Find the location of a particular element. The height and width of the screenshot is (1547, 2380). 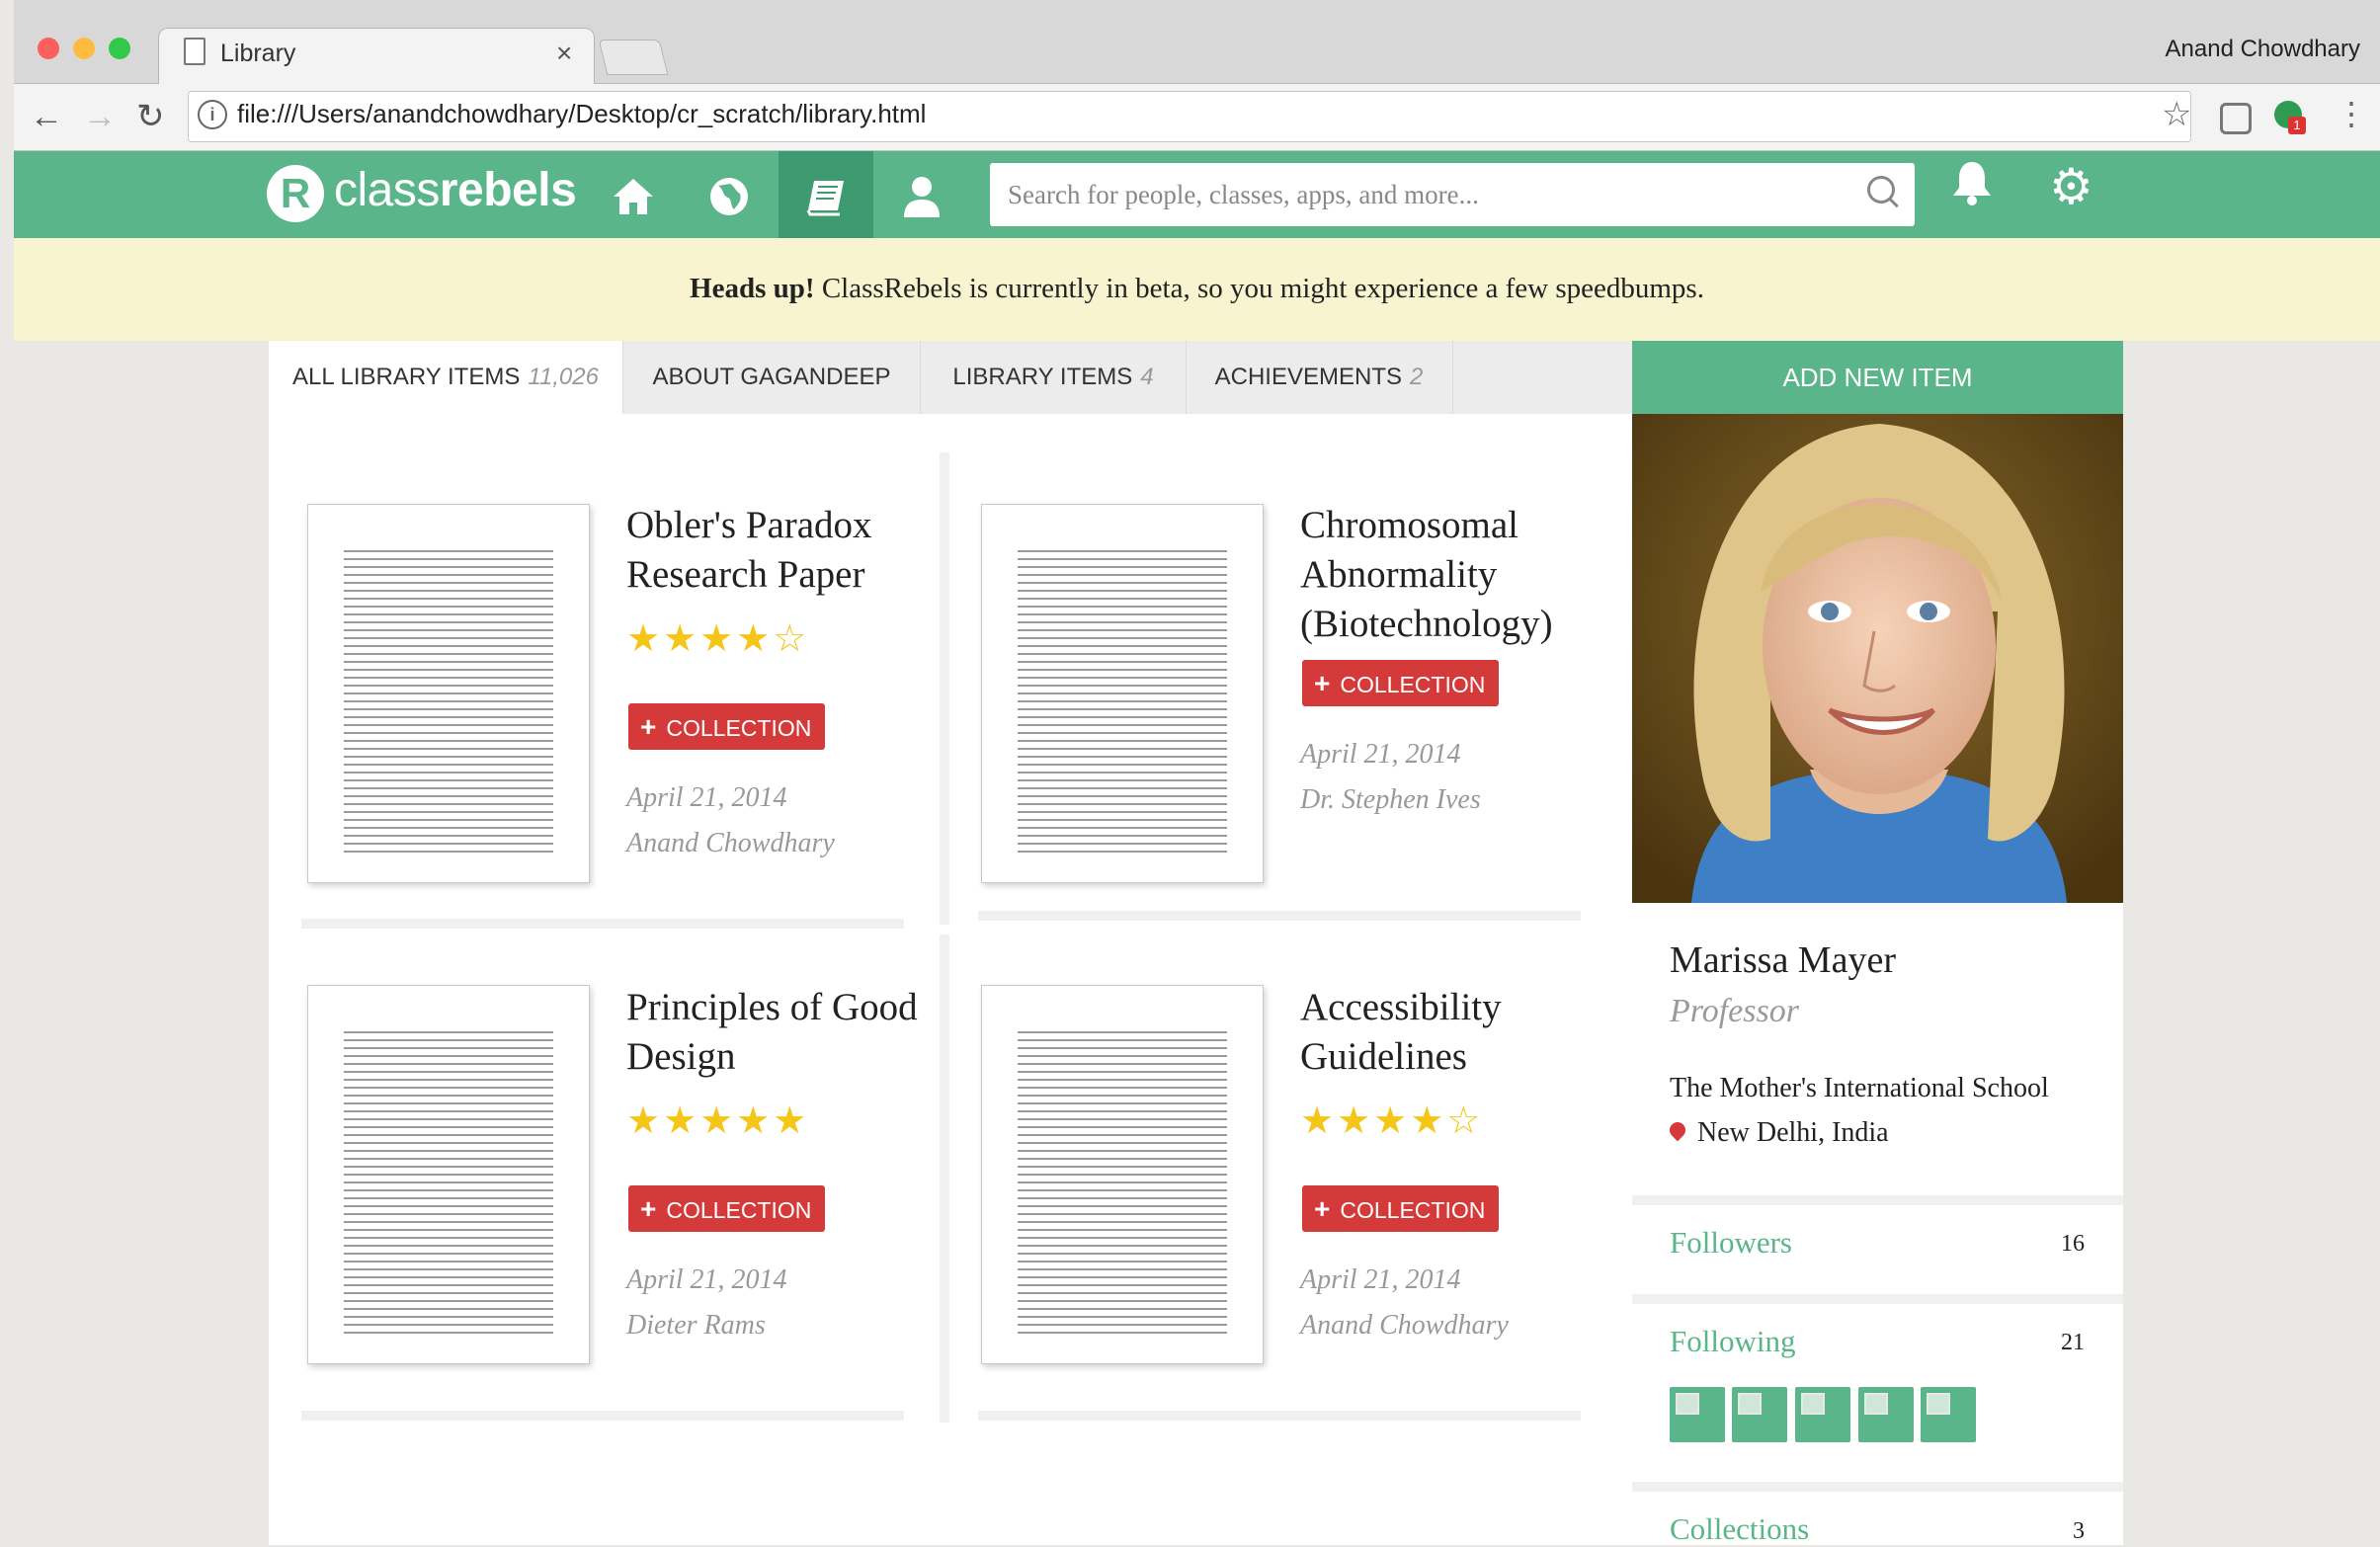

item-author: Dr. Stephen Ives is located at coordinates (1390, 800).